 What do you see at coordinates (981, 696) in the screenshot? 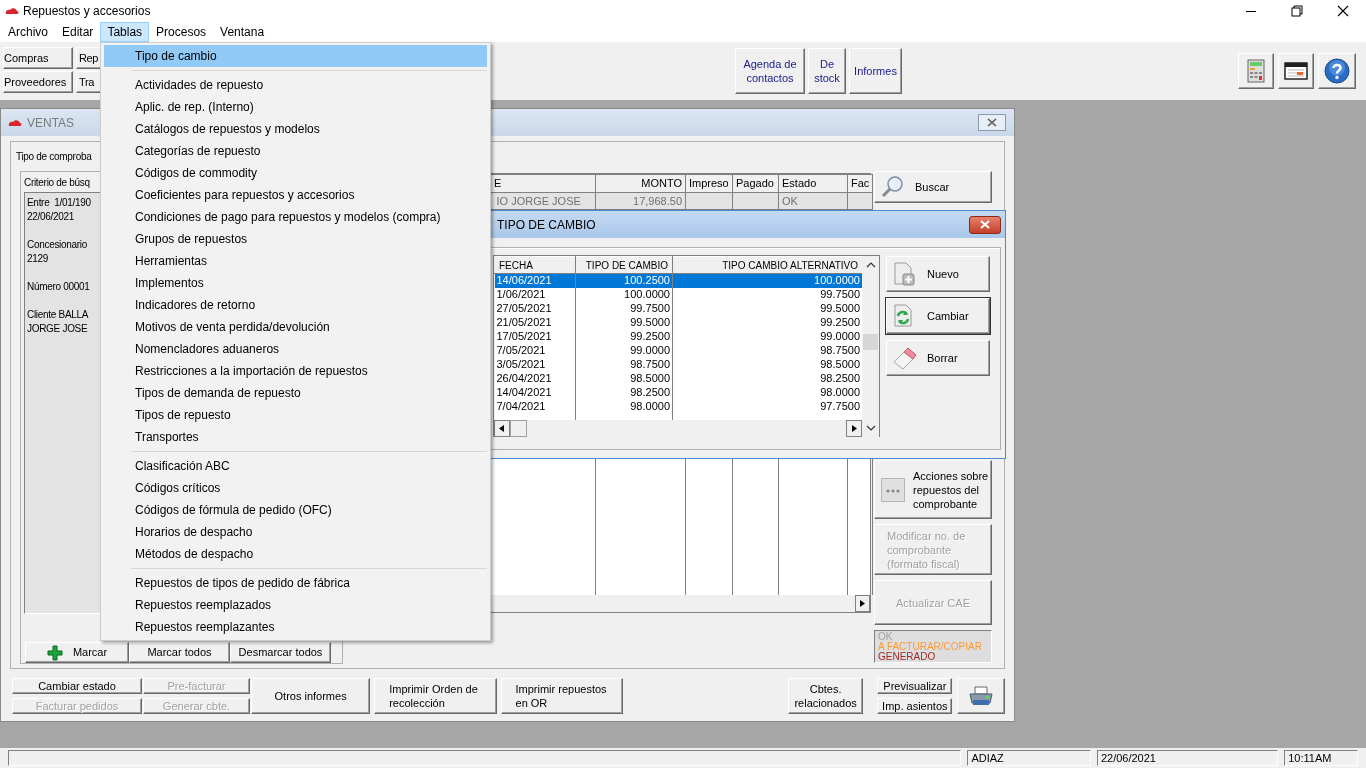
I see `print-button` at bounding box center [981, 696].